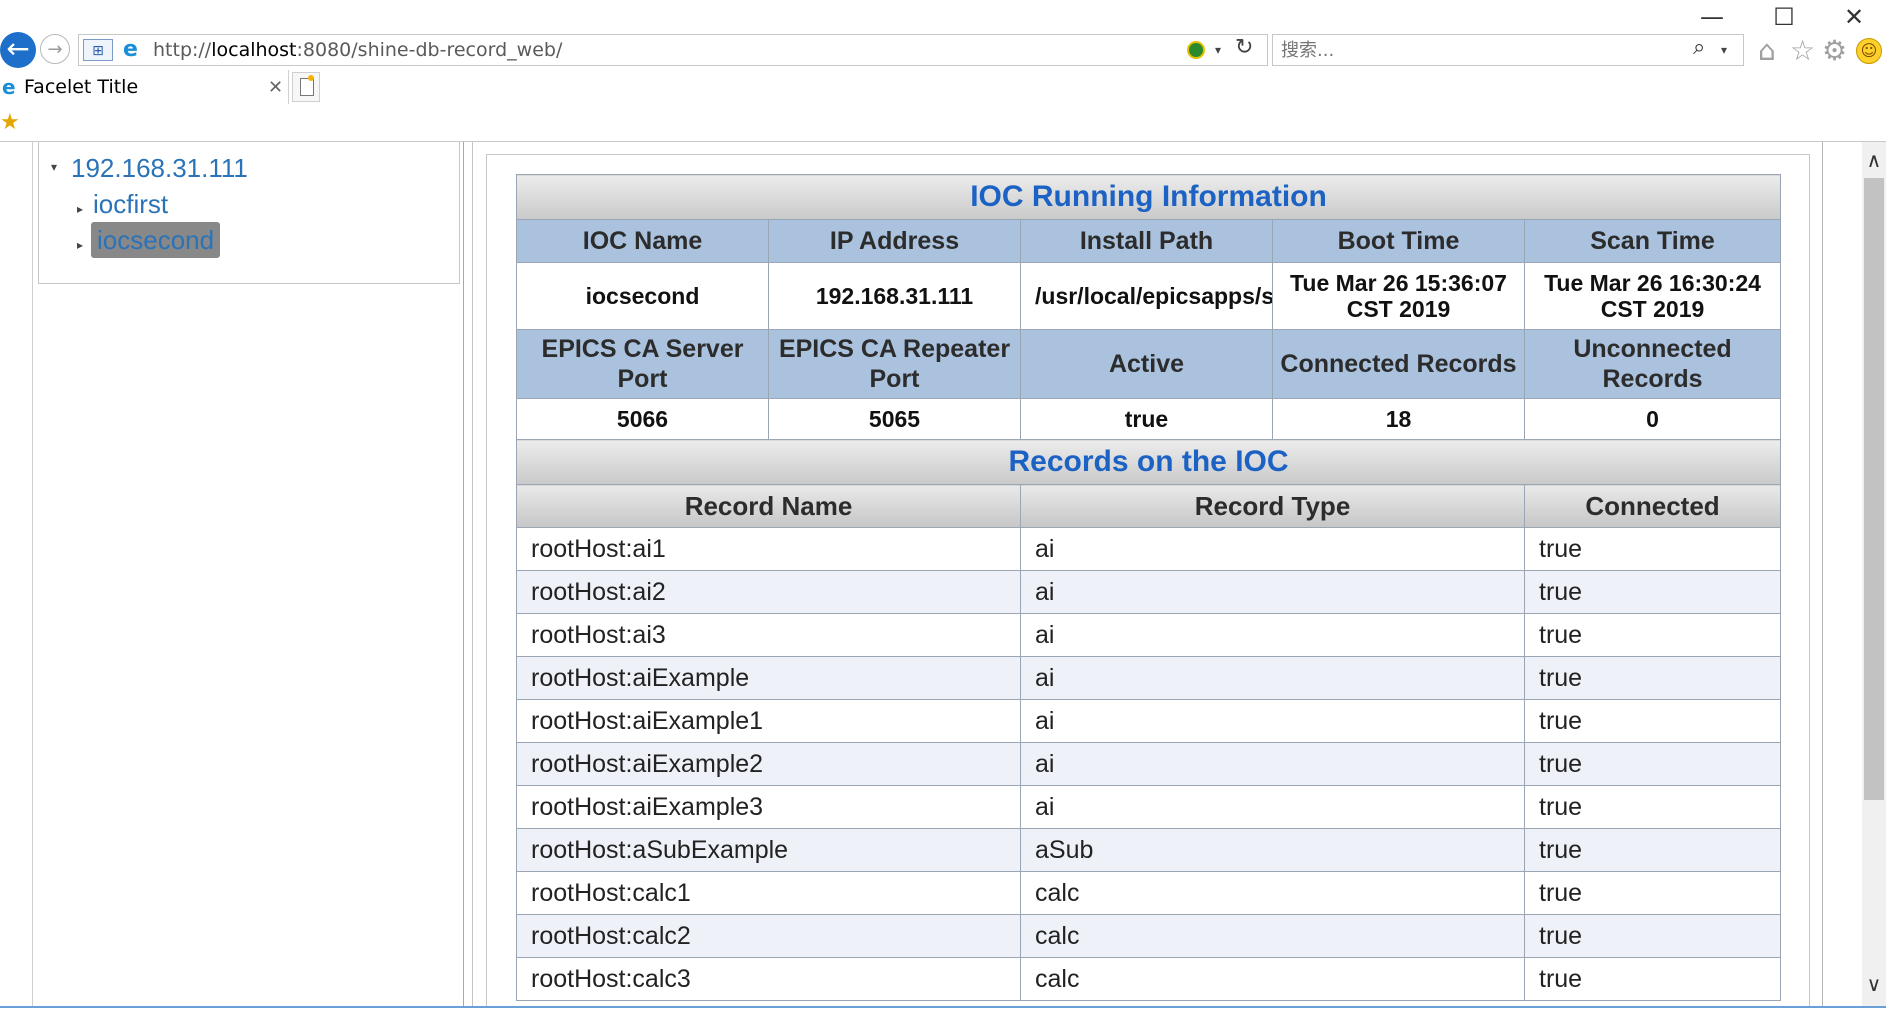  I want to click on favorites-star-icon: ☆, so click(1802, 51).